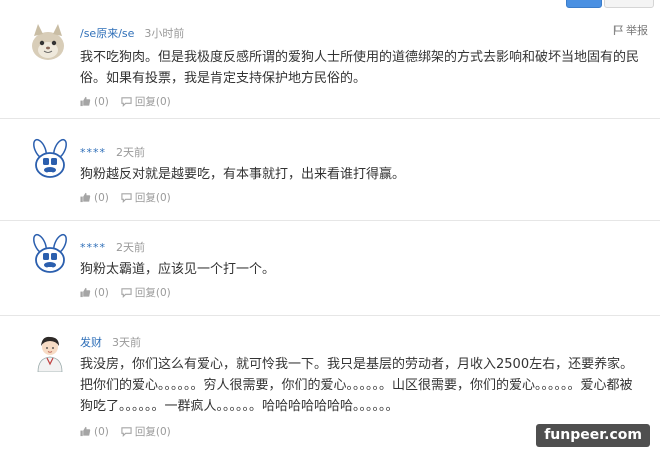 This screenshot has width=660, height=453. What do you see at coordinates (107, 33) in the screenshot?
I see `username: /se原来/se` at bounding box center [107, 33].